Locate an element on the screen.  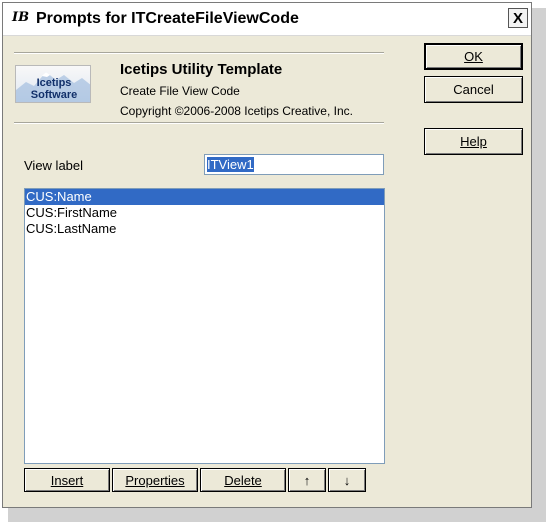
properties-label: Properties is located at coordinates (155, 480).